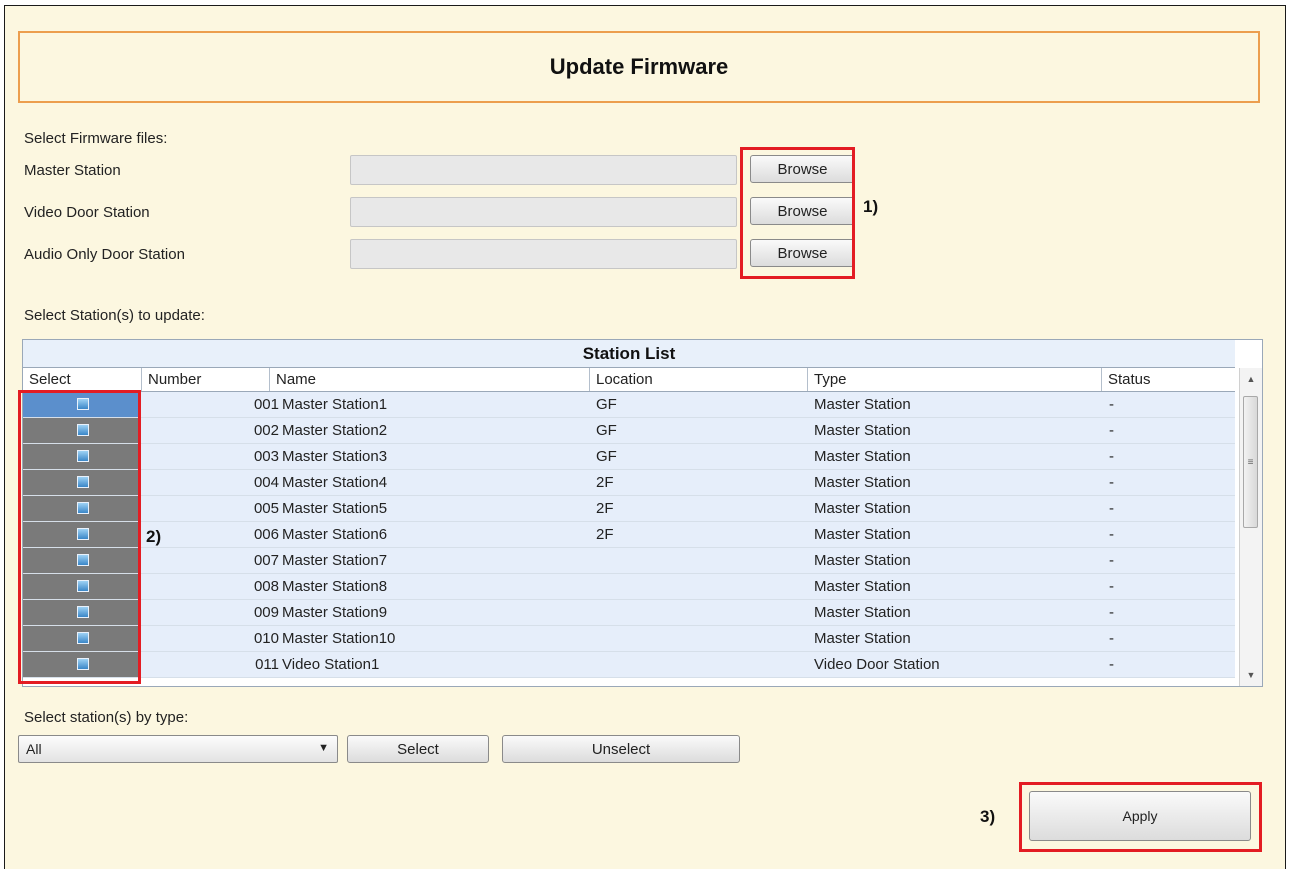 The image size is (1295, 869). What do you see at coordinates (331, 664) in the screenshot?
I see `station-name: Video Station1` at bounding box center [331, 664].